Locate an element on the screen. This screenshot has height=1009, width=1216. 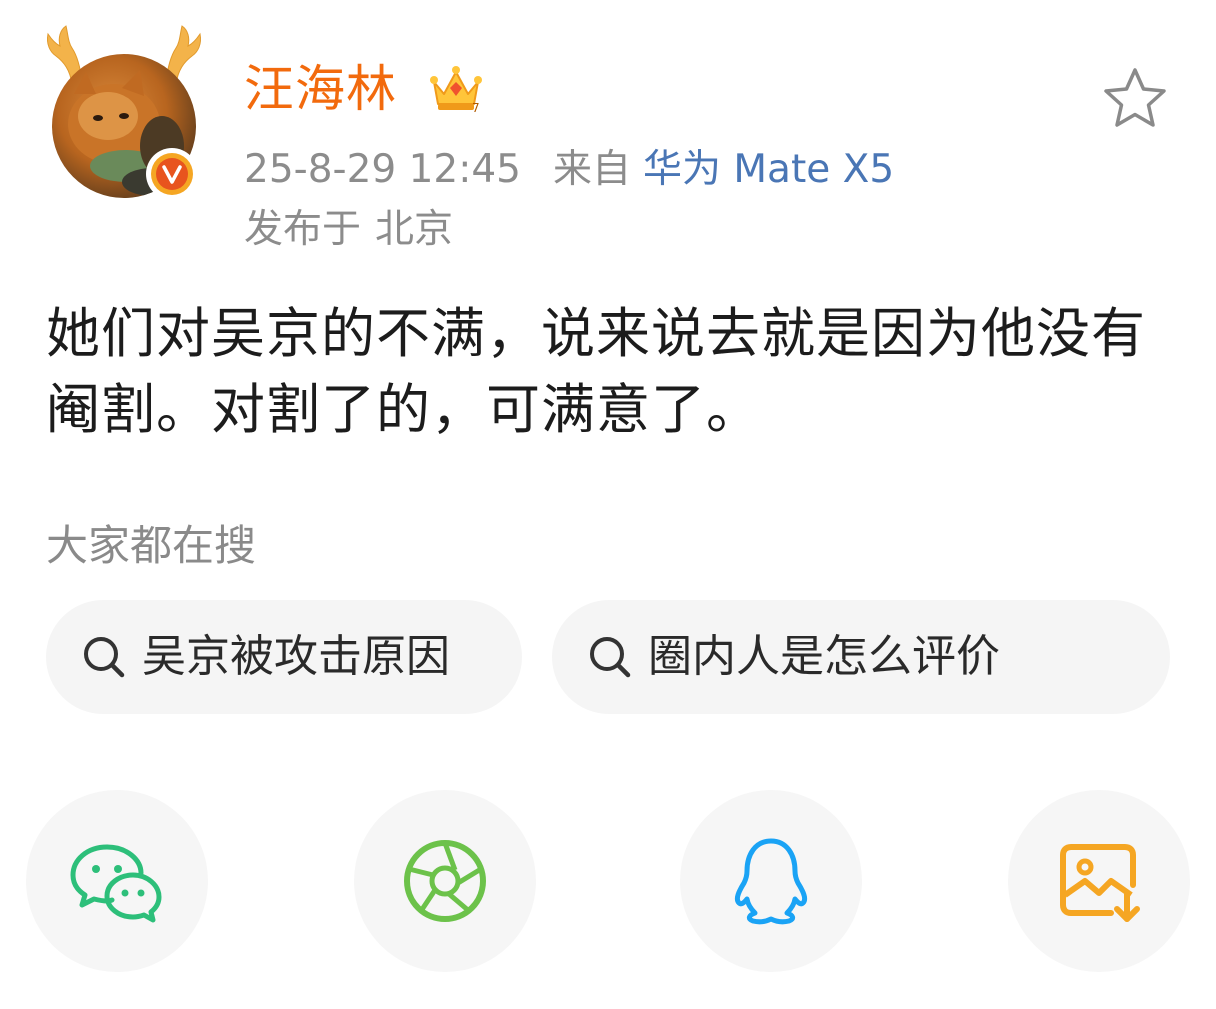
qq-penguin-icon is located at coordinates (771, 881).